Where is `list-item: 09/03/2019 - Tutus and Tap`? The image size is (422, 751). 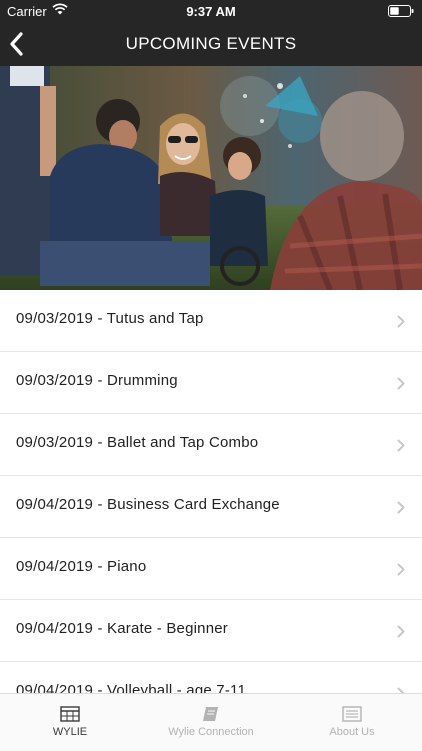 list-item: 09/03/2019 - Tutus and Tap is located at coordinates (211, 321).